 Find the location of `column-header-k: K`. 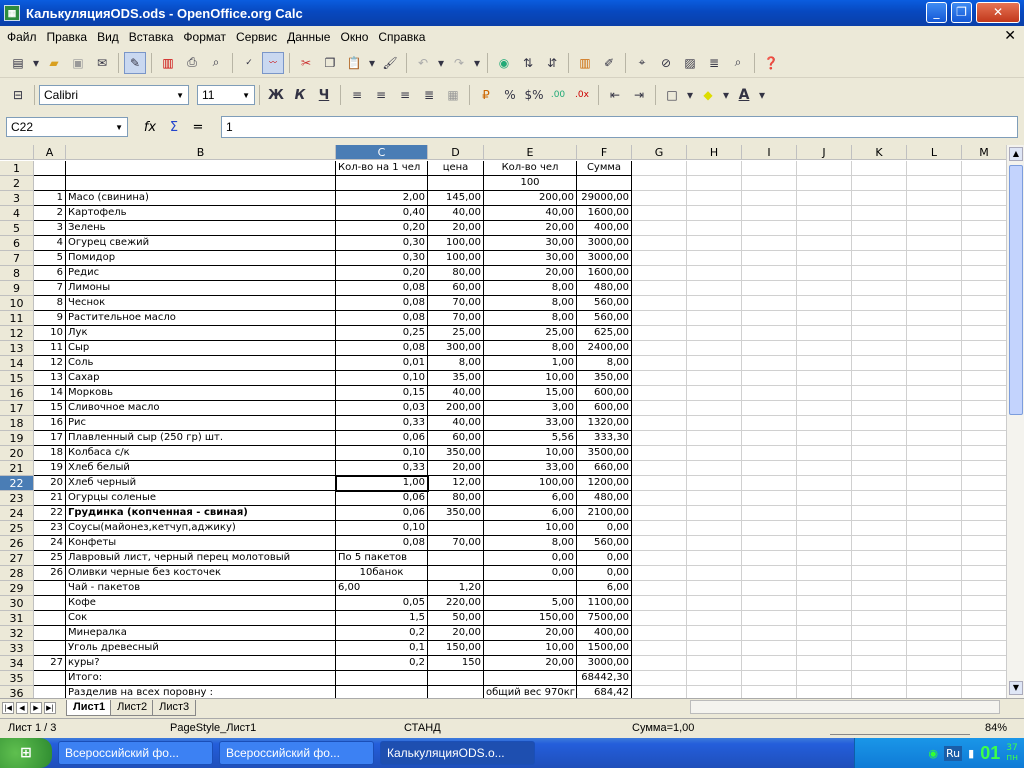

column-header-k: K is located at coordinates (879, 152).